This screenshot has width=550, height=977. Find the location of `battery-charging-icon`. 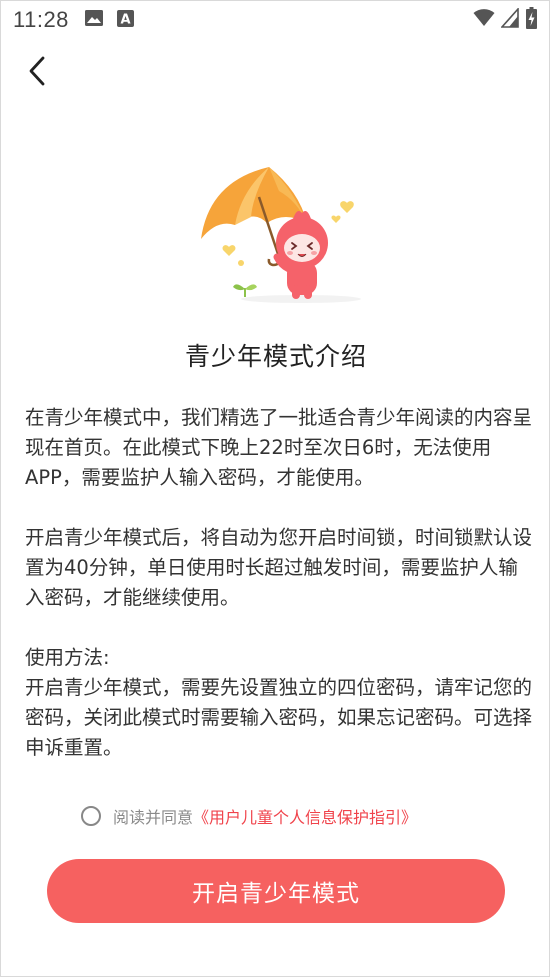

battery-charging-icon is located at coordinates (531, 18).